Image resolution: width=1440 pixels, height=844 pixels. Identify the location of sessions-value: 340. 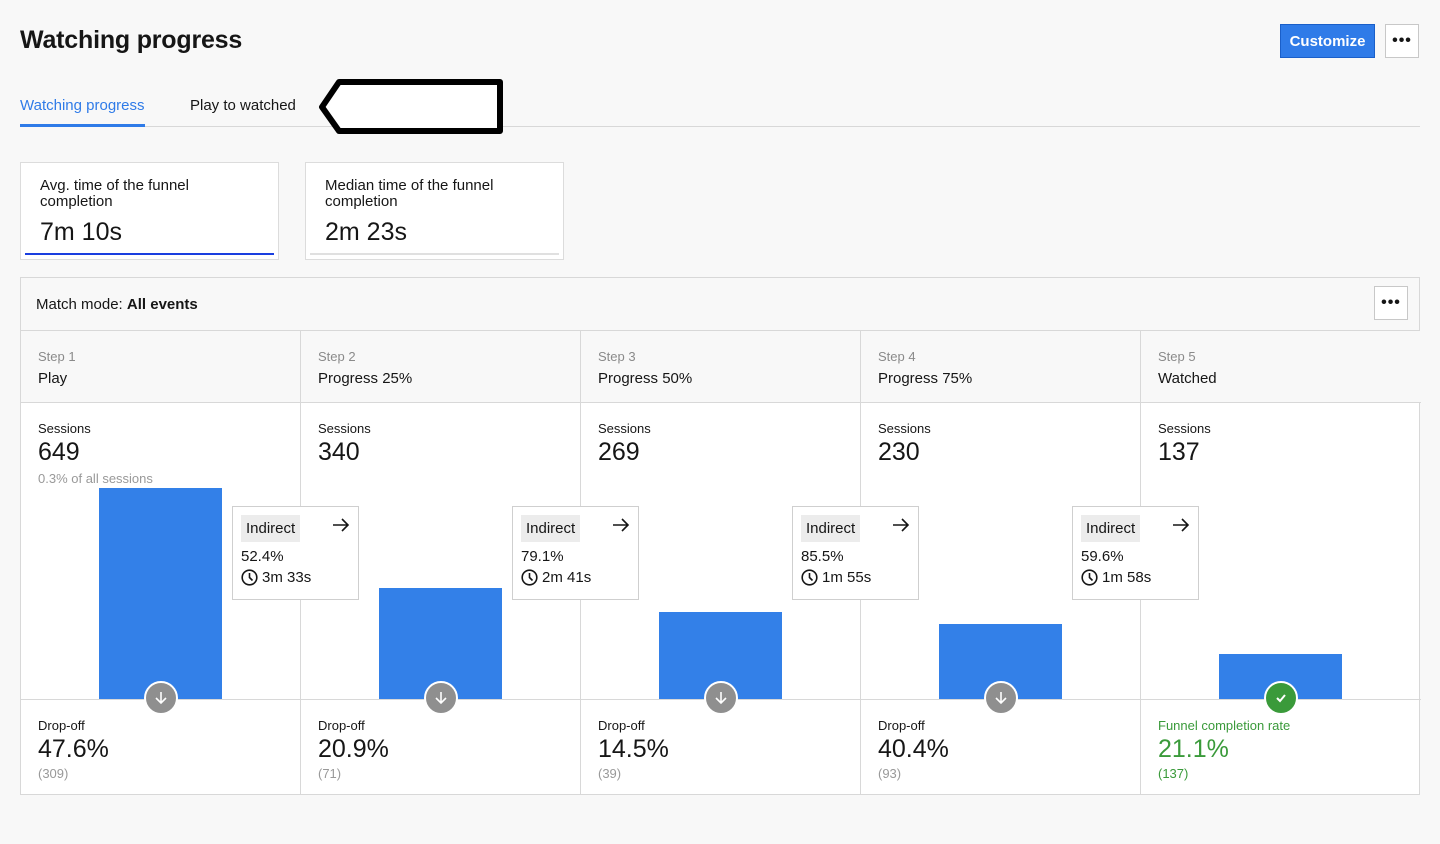
(339, 452).